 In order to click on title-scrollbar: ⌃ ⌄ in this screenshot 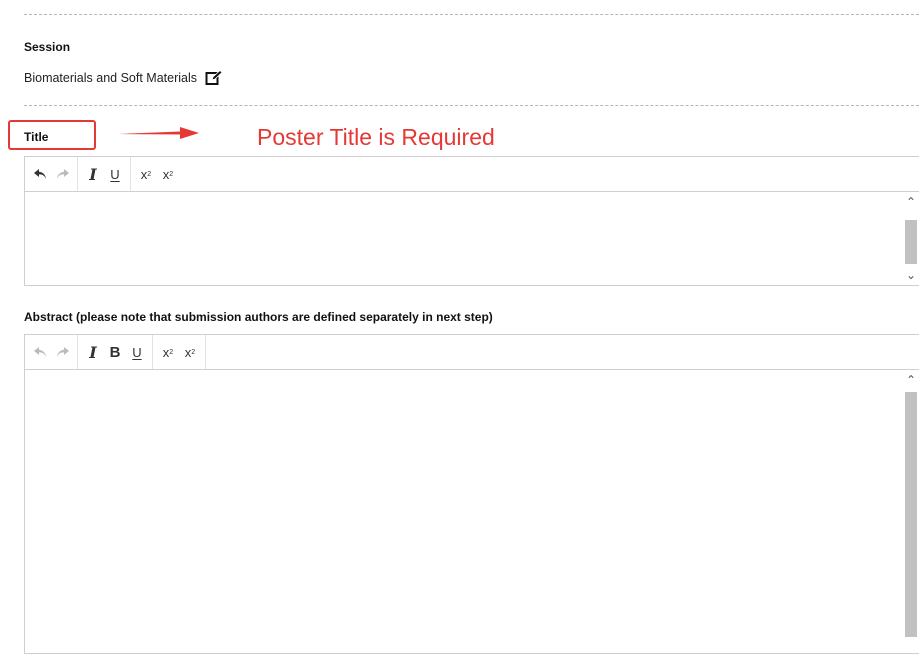, I will do `click(910, 238)`.